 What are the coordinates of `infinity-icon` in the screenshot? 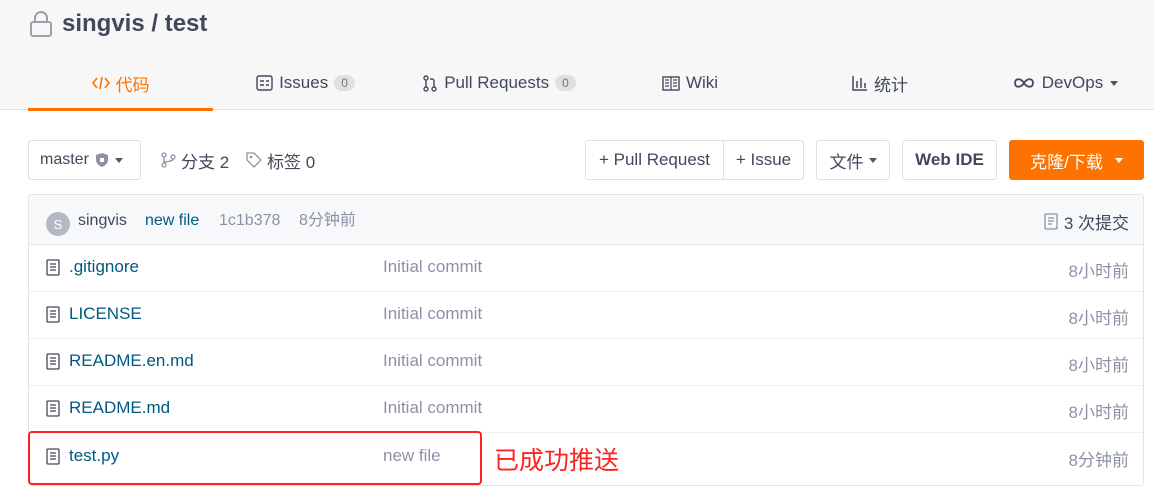 It's located at (1024, 83).